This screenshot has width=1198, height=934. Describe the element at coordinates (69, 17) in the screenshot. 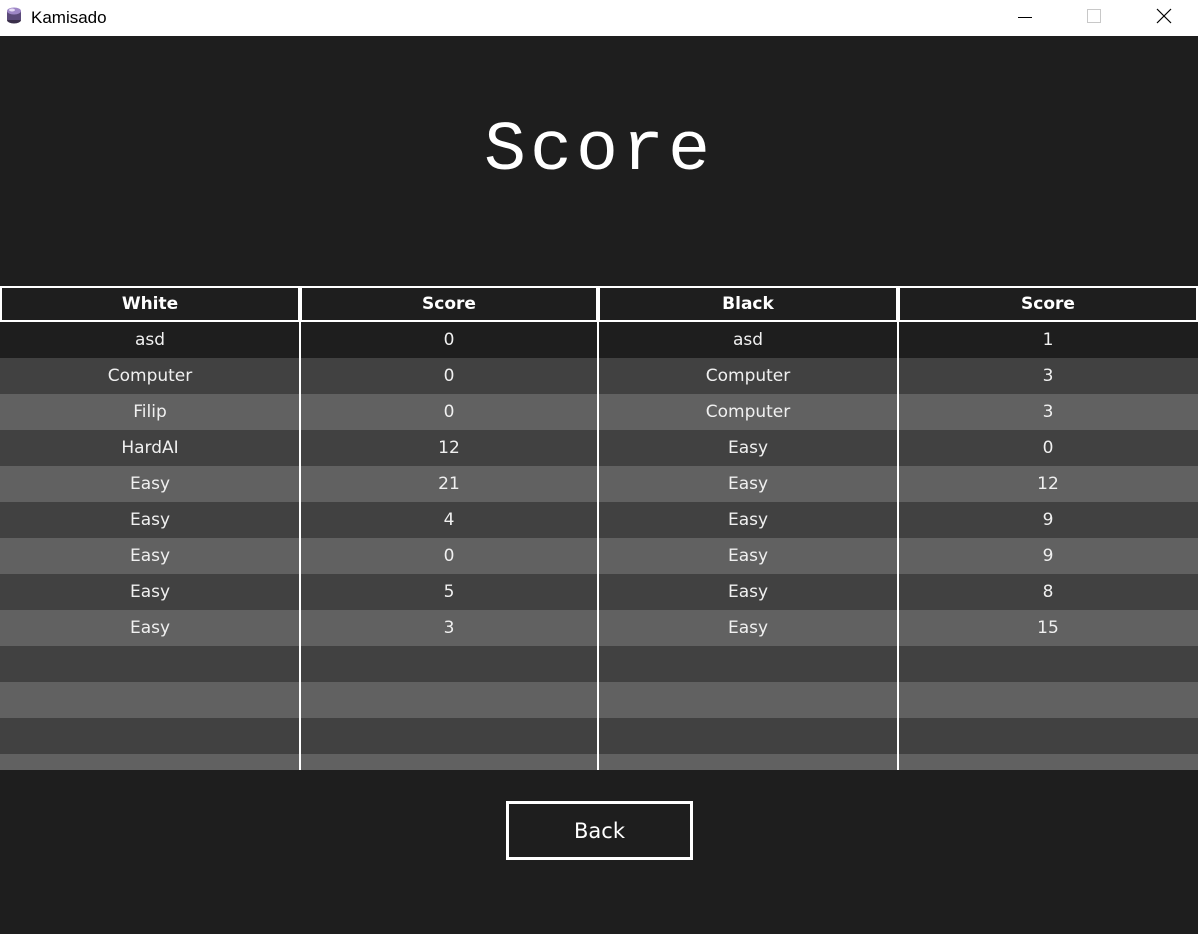

I see `window-title: Kamisado` at that location.